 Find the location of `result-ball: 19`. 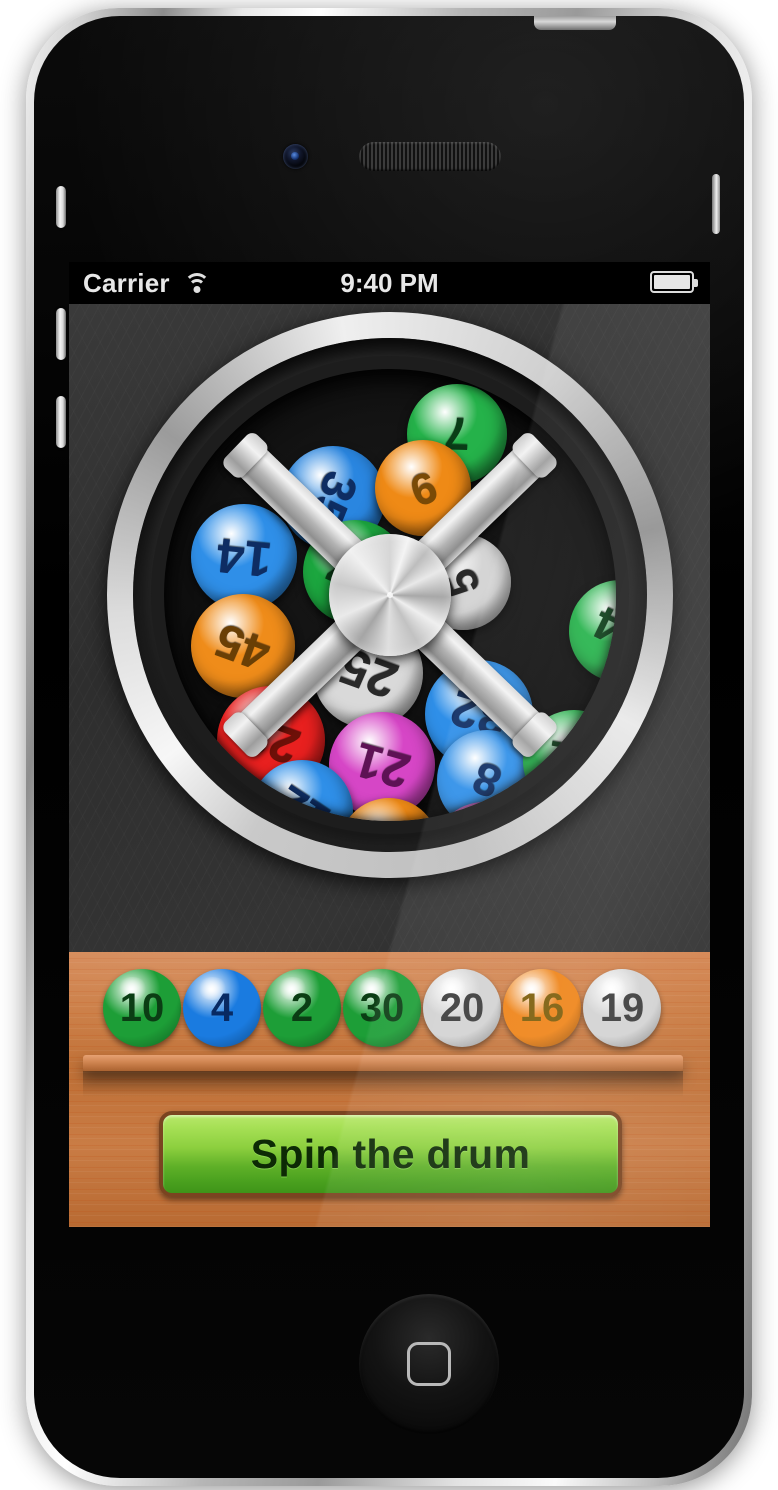

result-ball: 19 is located at coordinates (622, 1008).